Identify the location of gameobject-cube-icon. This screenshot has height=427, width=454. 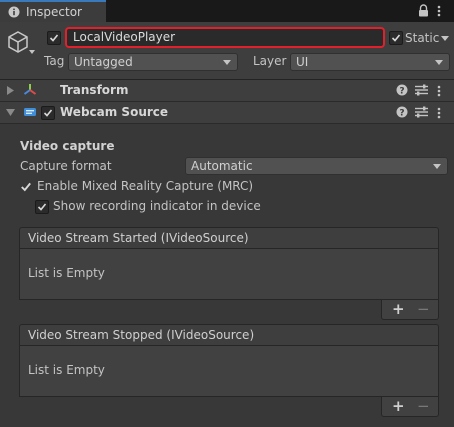
(18, 42).